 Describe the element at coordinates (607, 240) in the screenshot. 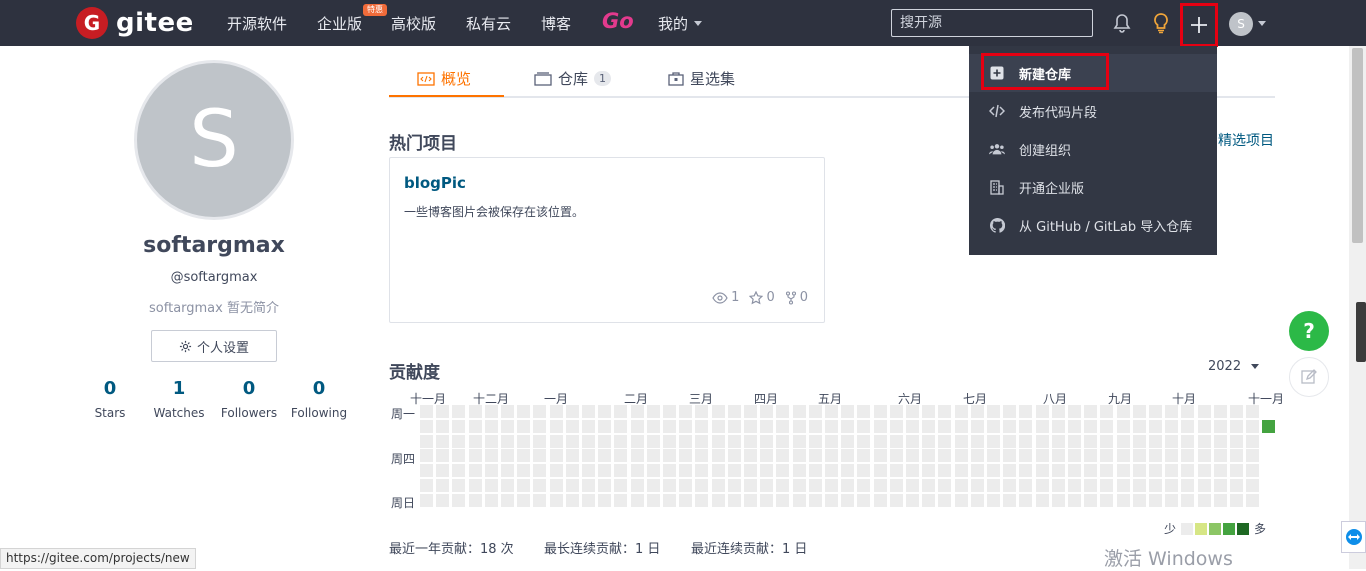

I see `project-card: blogPic 一些博客图片会被保存在该位置。 1 0 0` at that location.